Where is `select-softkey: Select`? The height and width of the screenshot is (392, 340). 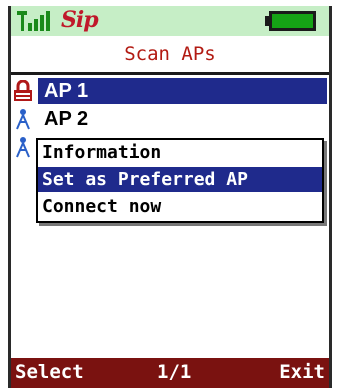 select-softkey: Select is located at coordinates (49, 372).